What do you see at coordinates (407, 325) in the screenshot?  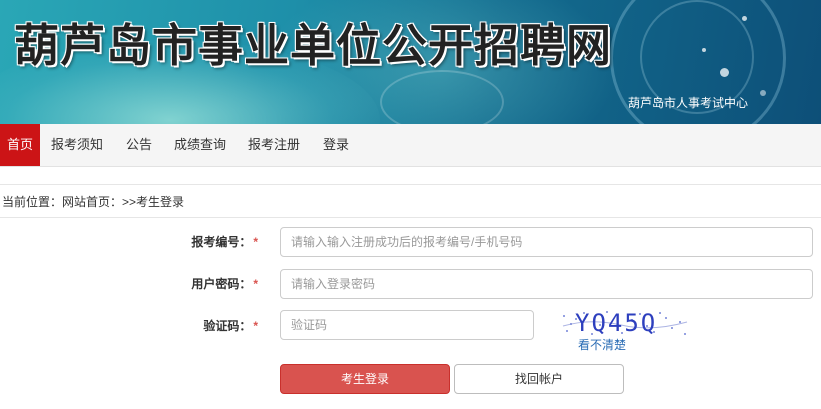 I see `captcha-input` at bounding box center [407, 325].